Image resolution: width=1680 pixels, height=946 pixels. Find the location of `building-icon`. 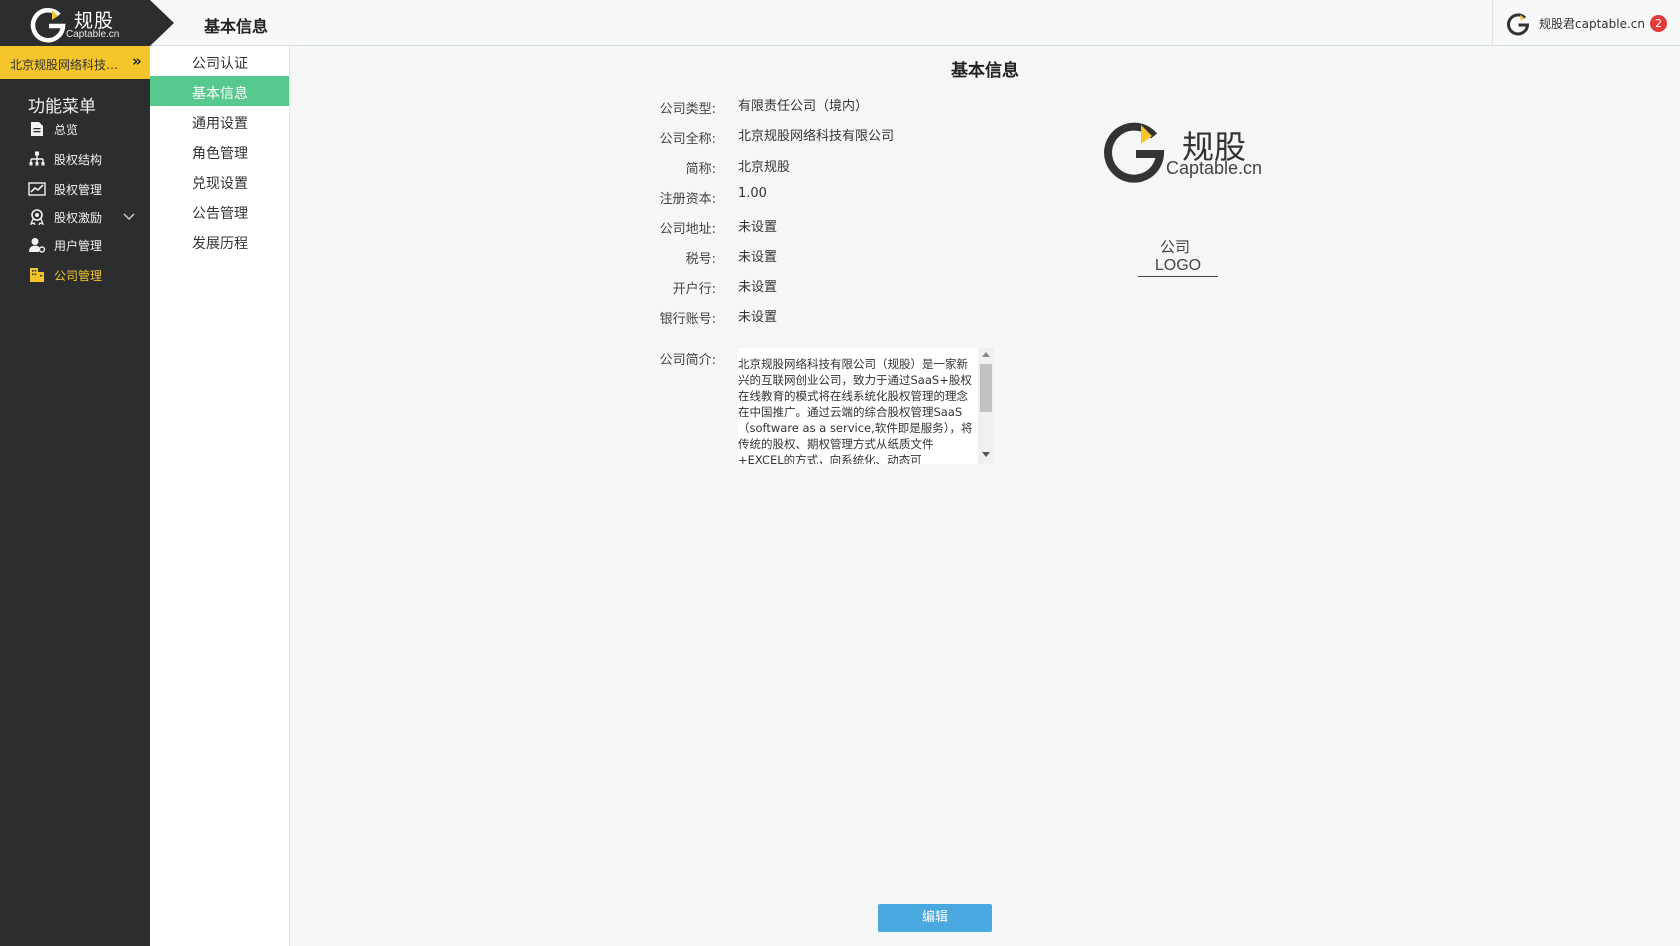

building-icon is located at coordinates (37, 275).